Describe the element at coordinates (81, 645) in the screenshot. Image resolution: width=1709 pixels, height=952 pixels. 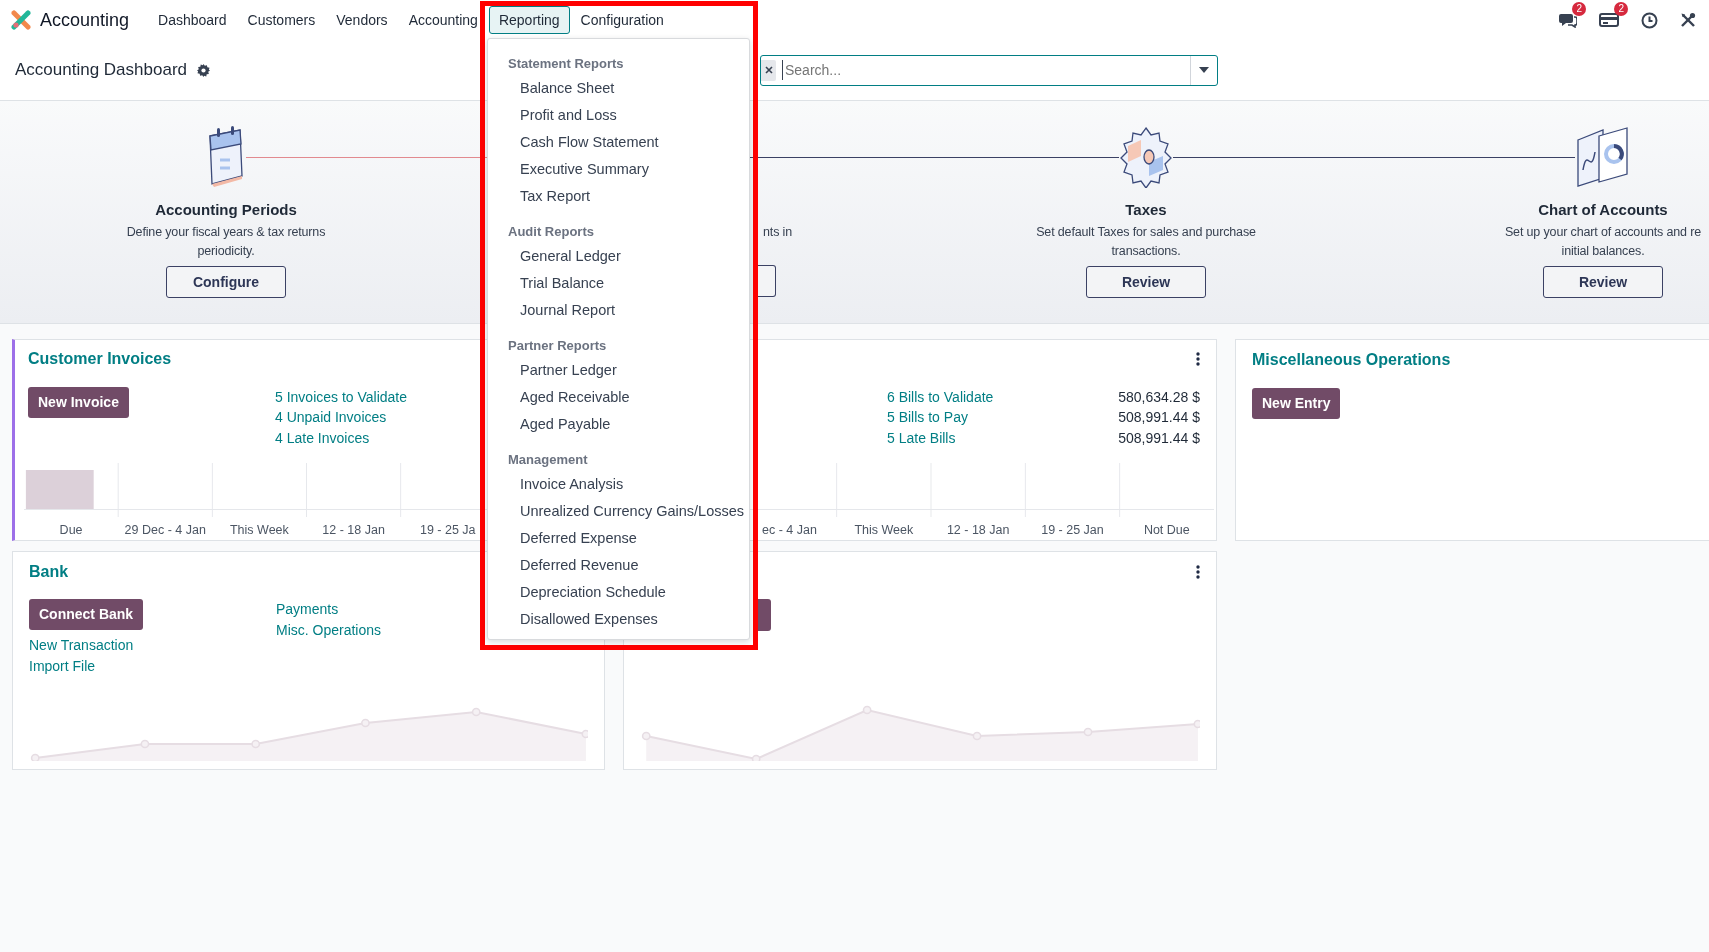
I see `link: New Transaction` at that location.